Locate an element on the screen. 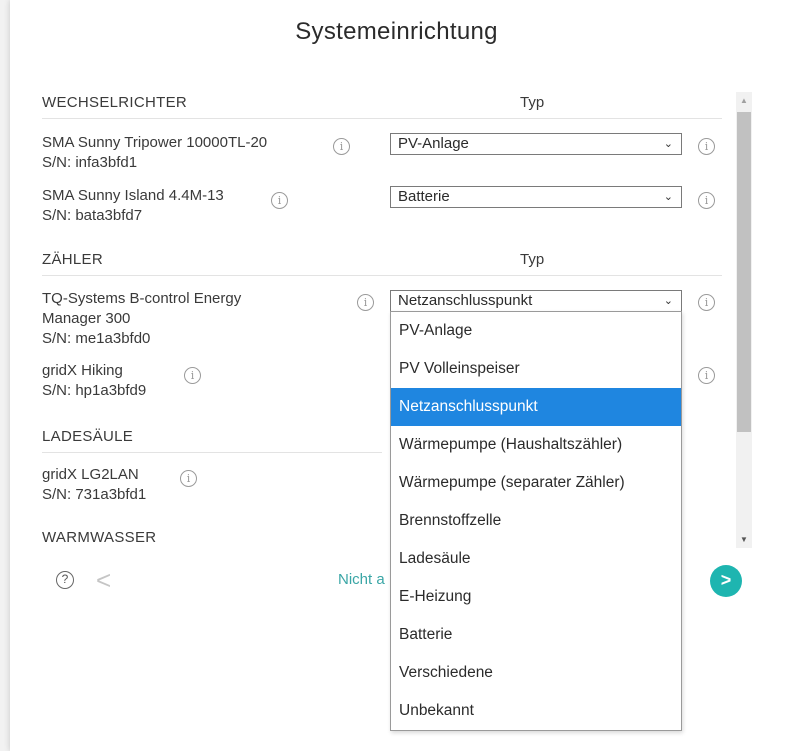  type-select: Netzanschlusspunkt ⌄ is located at coordinates (536, 301).